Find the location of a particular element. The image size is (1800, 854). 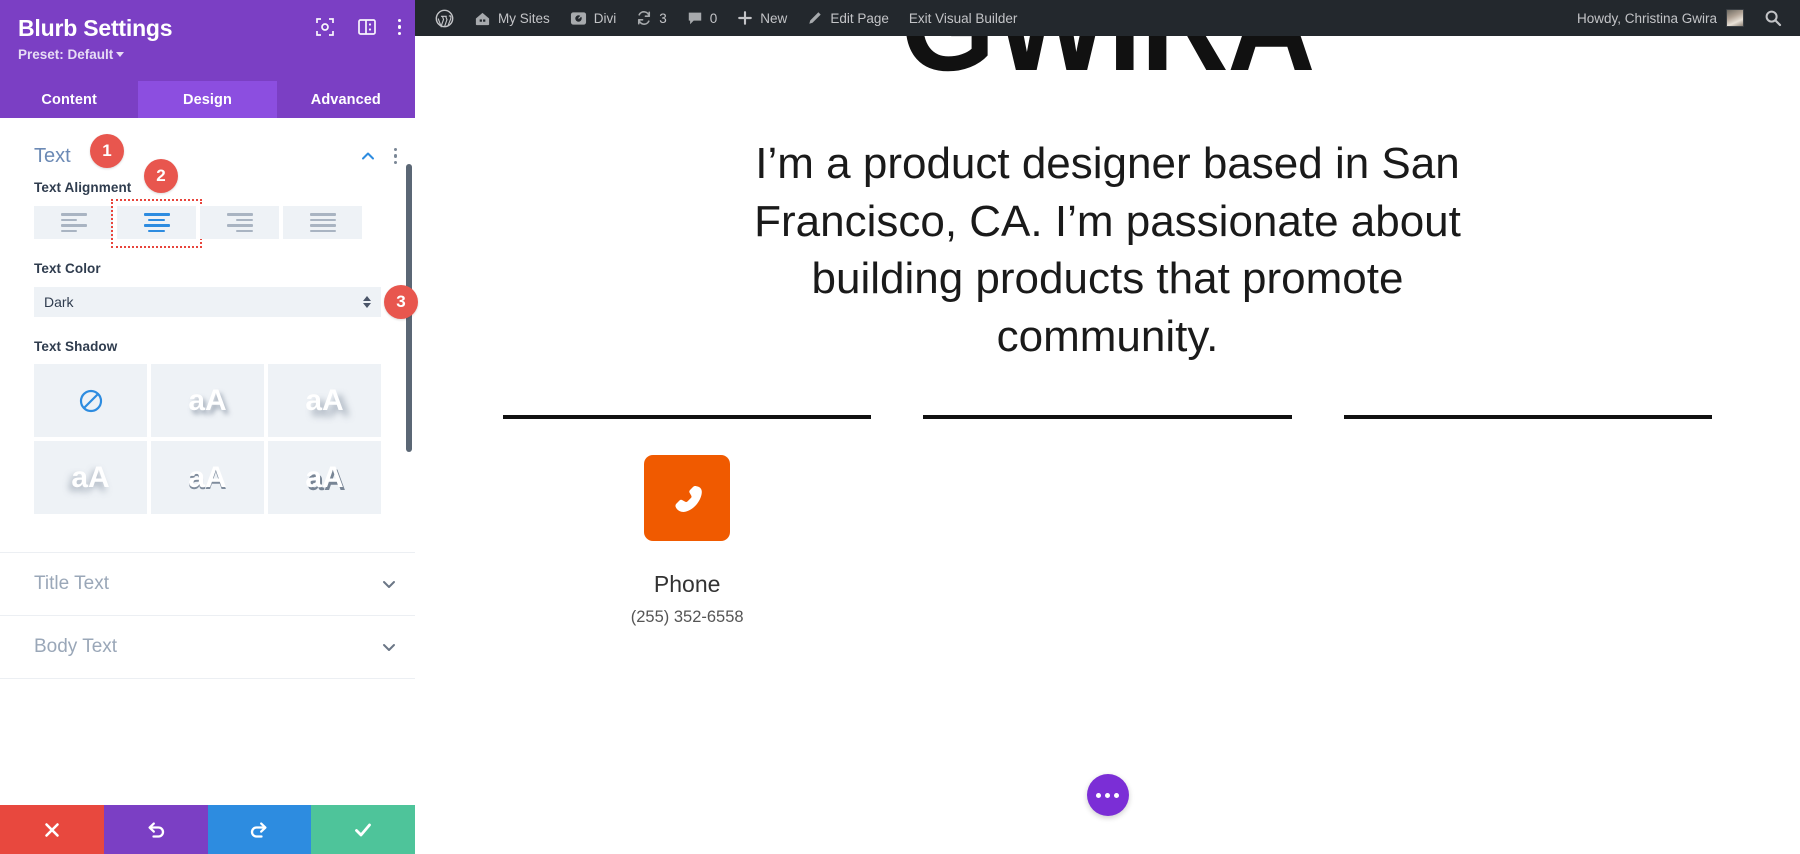

text-shadow-option-4: aA is located at coordinates (207, 477).